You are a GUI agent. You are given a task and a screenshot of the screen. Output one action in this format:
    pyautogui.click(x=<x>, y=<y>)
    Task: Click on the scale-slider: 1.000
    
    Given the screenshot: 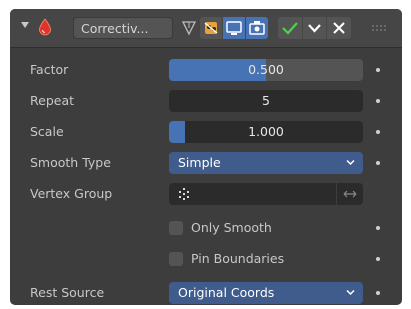 What is the action you would take?
    pyautogui.click(x=266, y=132)
    